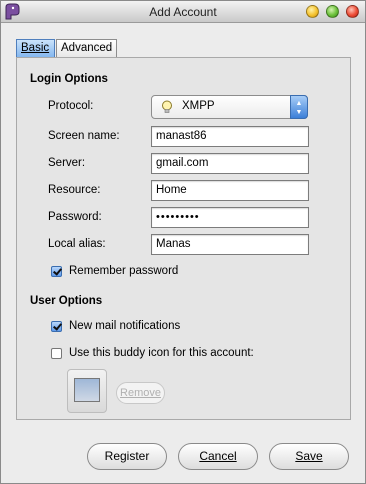 The image size is (366, 484). I want to click on resource-label: Resource:, so click(74, 190).